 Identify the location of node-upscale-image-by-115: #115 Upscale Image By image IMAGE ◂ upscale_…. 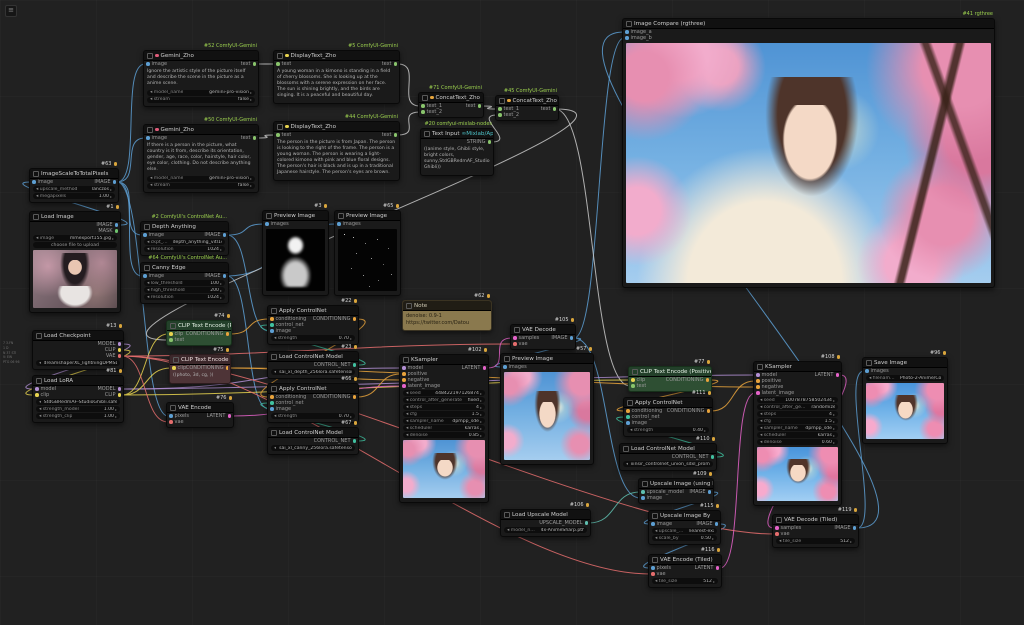
(684, 524).